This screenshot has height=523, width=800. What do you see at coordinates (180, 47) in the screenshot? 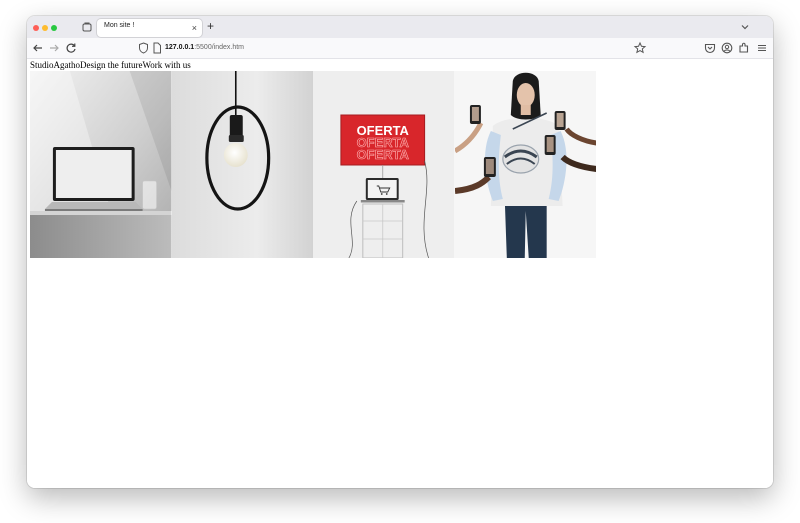
I see `url-host: 127.0.0.1` at bounding box center [180, 47].